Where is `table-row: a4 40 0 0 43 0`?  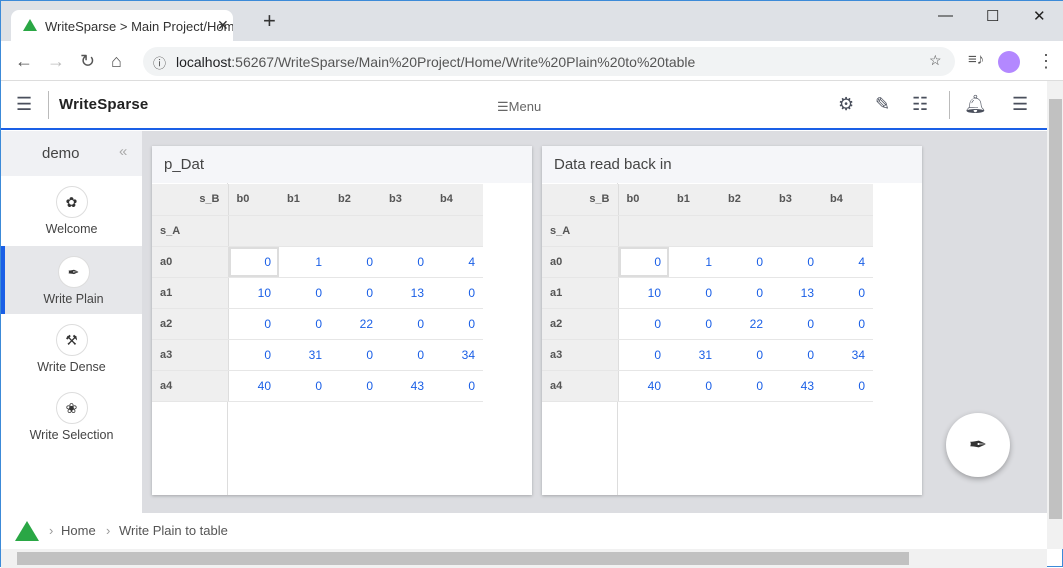
table-row: a4 40 0 0 43 0 is located at coordinates (317, 386).